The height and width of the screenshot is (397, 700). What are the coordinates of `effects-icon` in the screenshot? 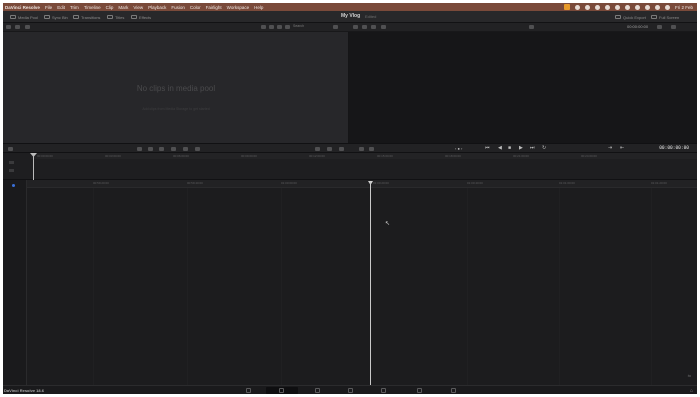 It's located at (134, 17).